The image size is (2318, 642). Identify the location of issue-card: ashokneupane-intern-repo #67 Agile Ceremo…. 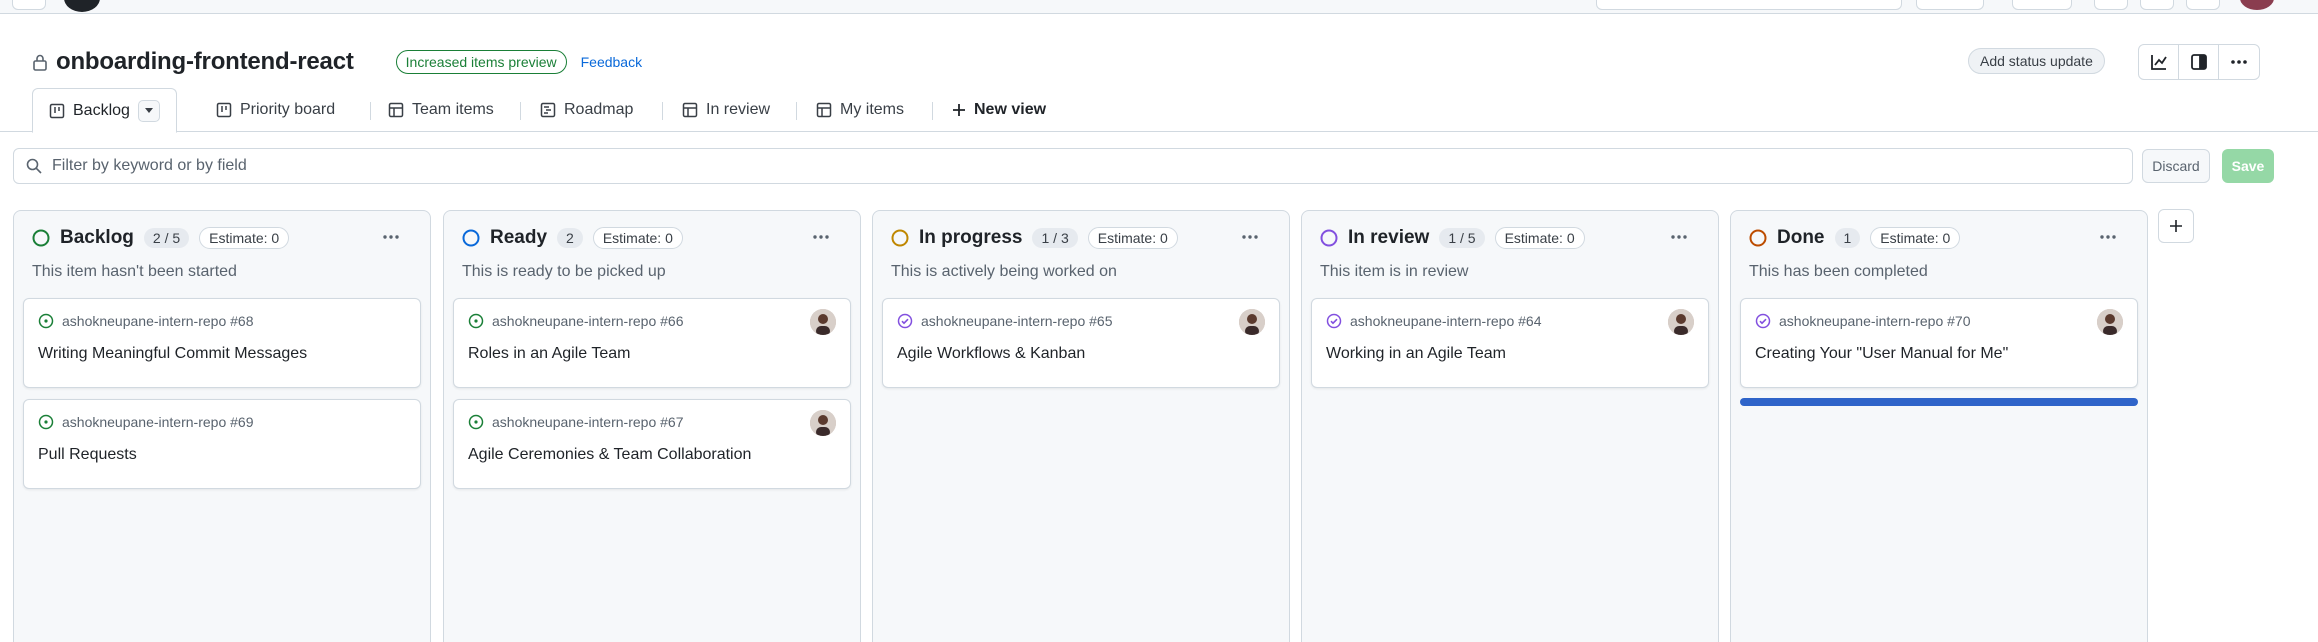
(652, 444).